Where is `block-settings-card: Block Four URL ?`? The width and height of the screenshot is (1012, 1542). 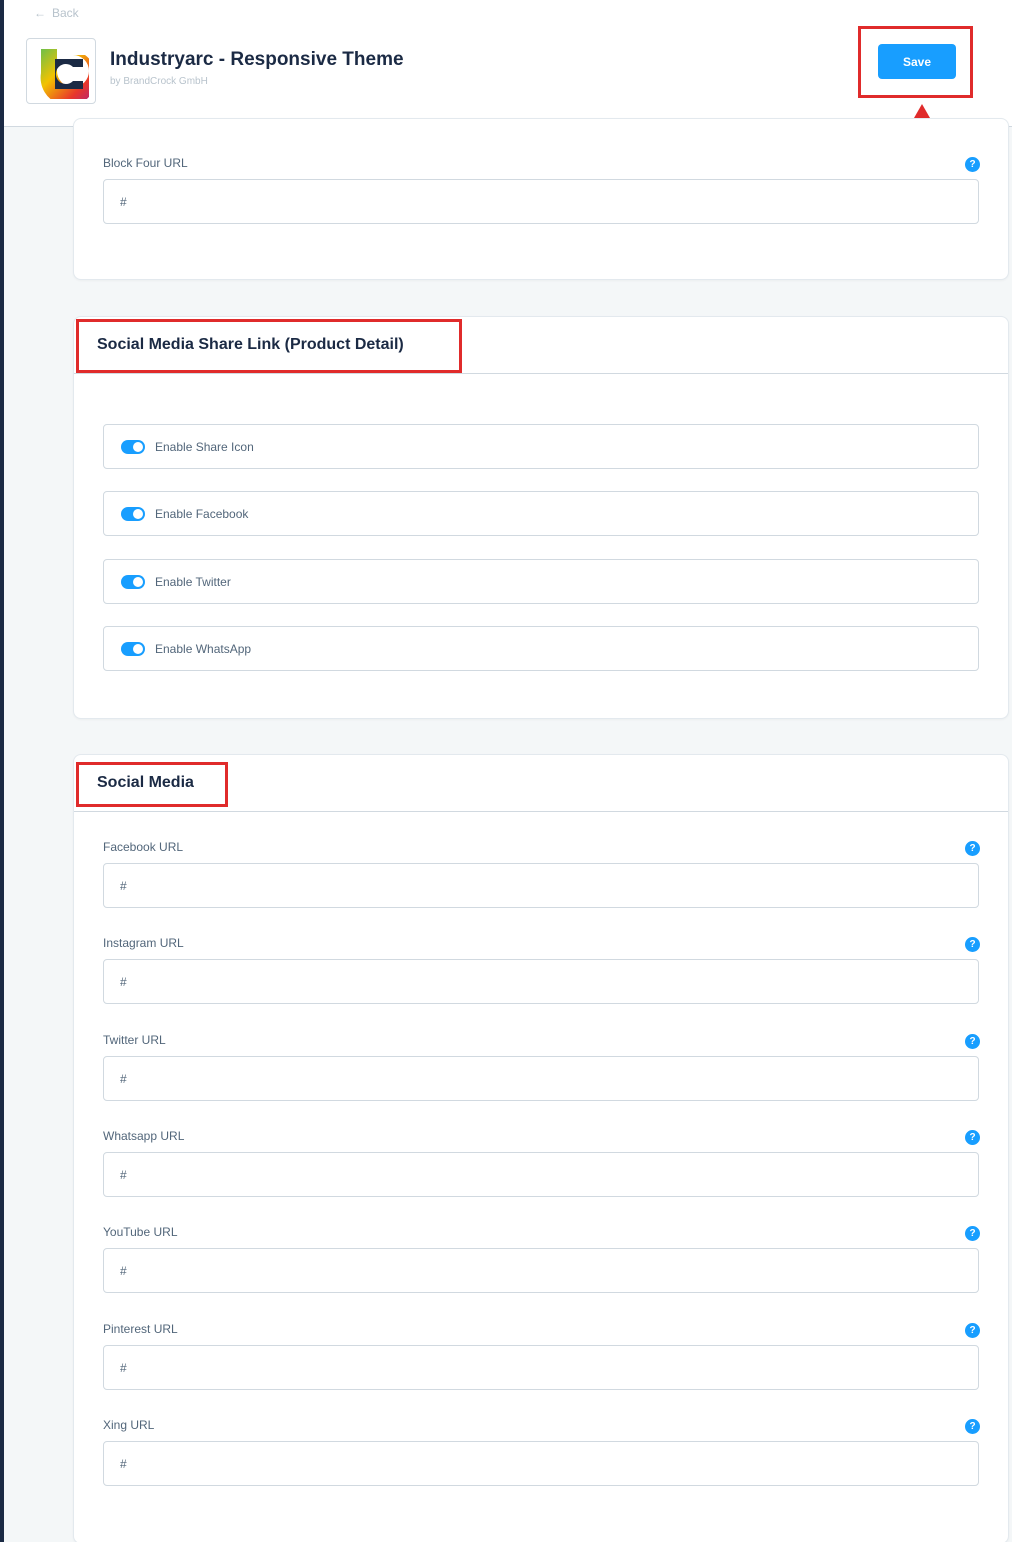 block-settings-card: Block Four URL ? is located at coordinates (541, 199).